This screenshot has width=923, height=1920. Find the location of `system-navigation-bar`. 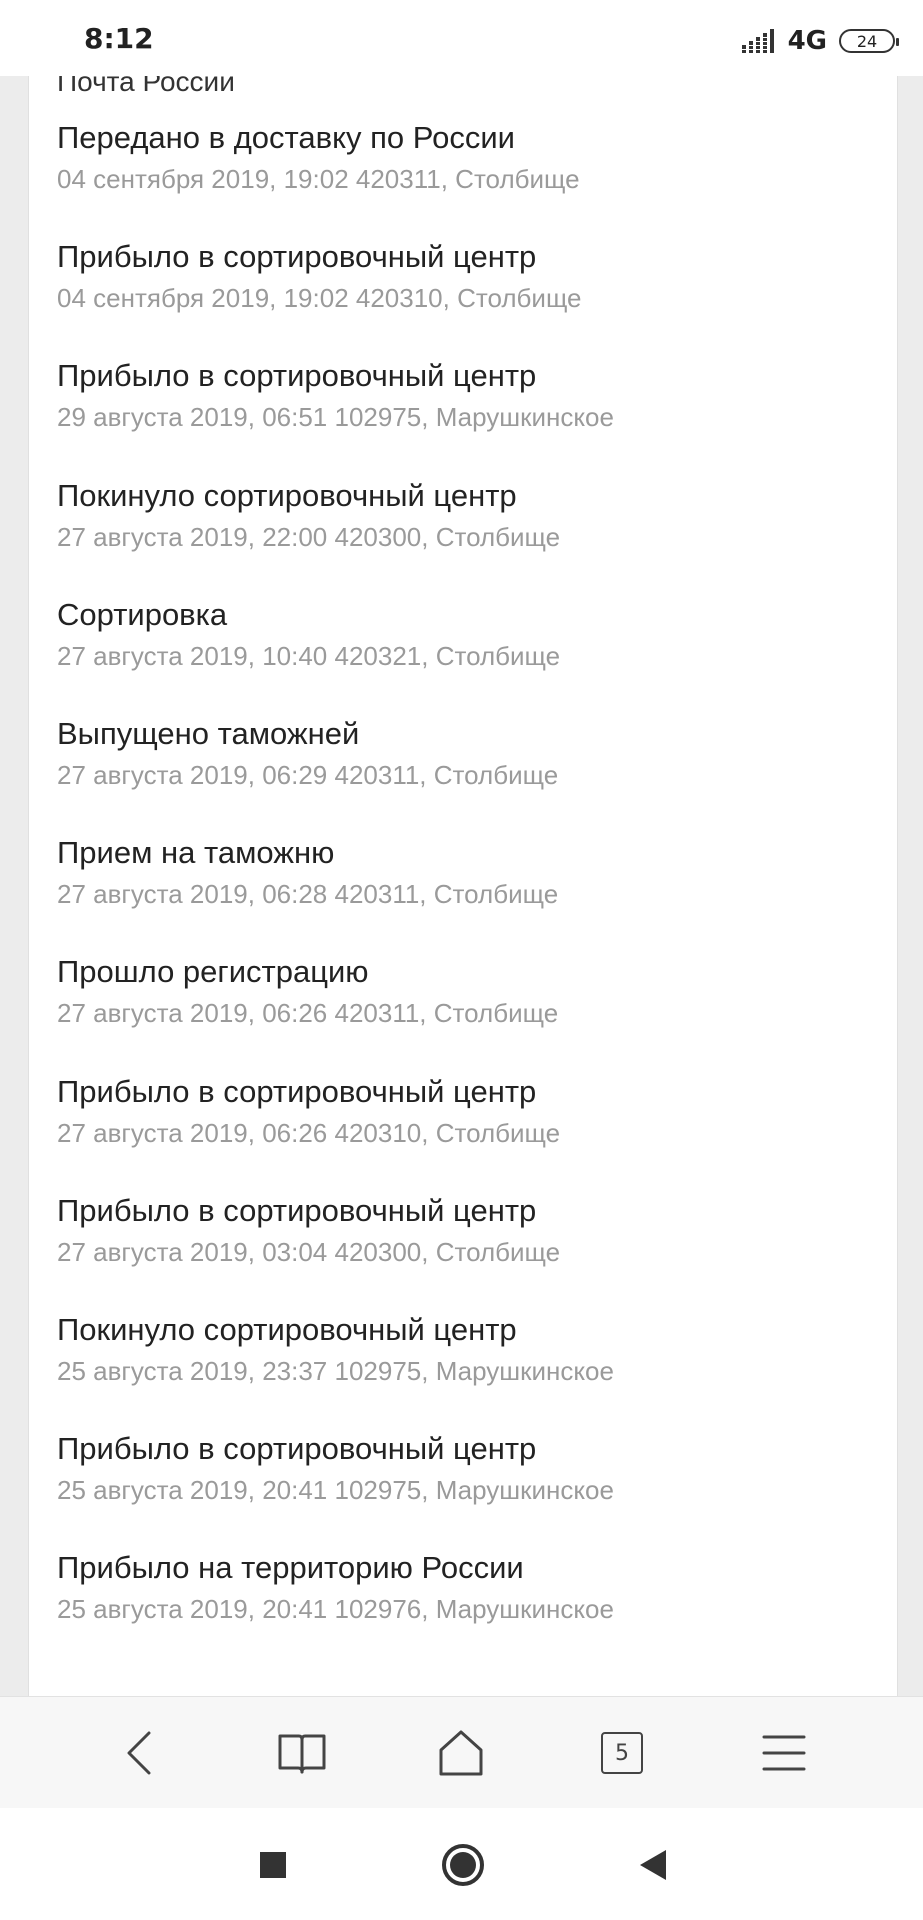

system-navigation-bar is located at coordinates (461, 1864).